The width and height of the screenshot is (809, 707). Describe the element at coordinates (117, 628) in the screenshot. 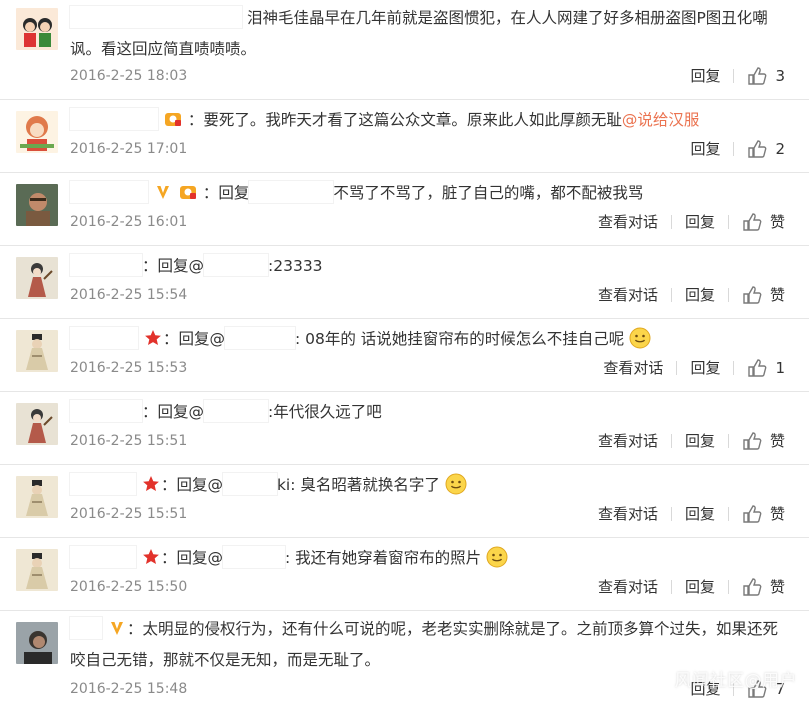

I see `verified-v-icon` at that location.